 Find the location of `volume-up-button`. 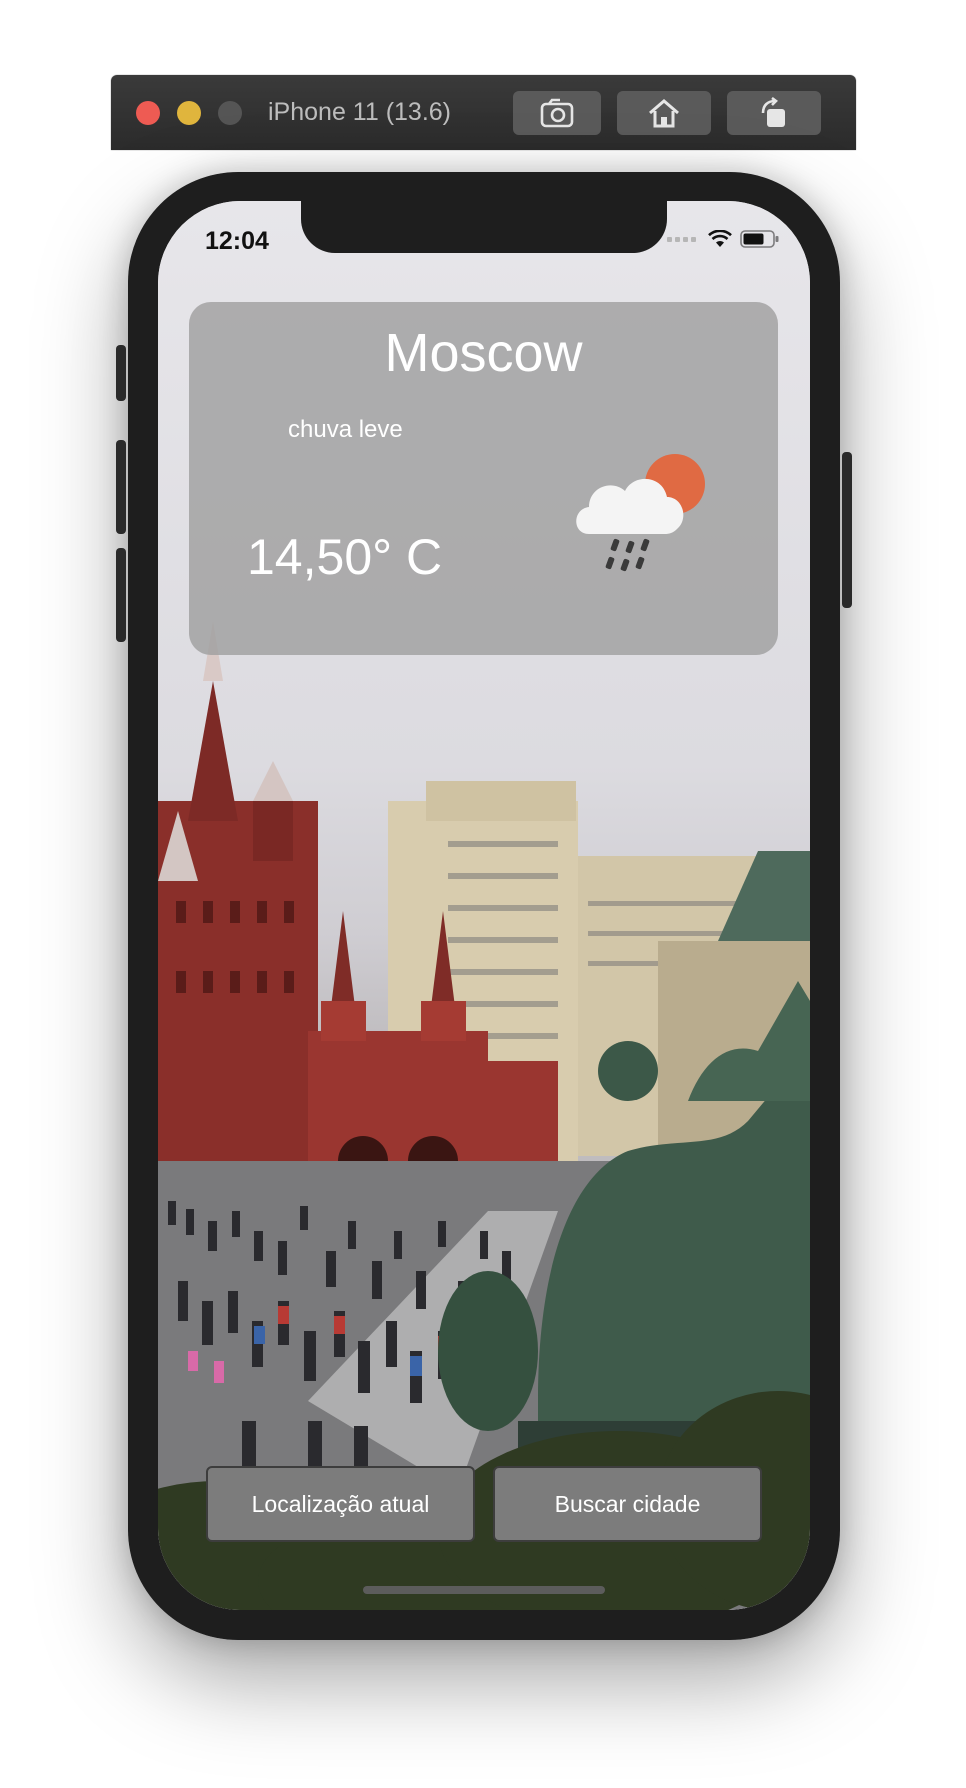

volume-up-button is located at coordinates (121, 487).